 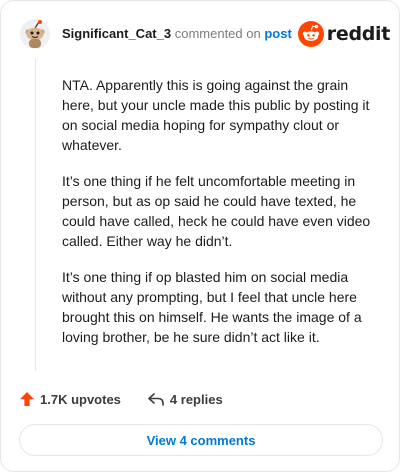 I want to click on snoo-avatar-icon, so click(x=35, y=34).